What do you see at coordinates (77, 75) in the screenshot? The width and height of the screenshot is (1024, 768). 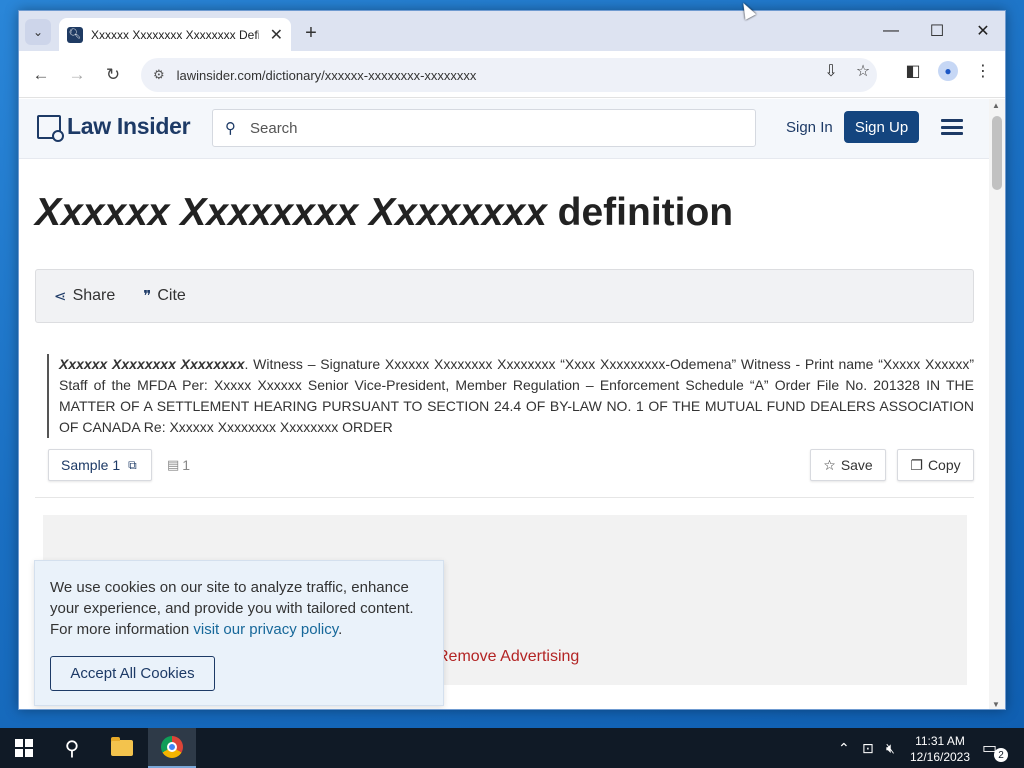 I see `forward-arrow-icon: →` at bounding box center [77, 75].